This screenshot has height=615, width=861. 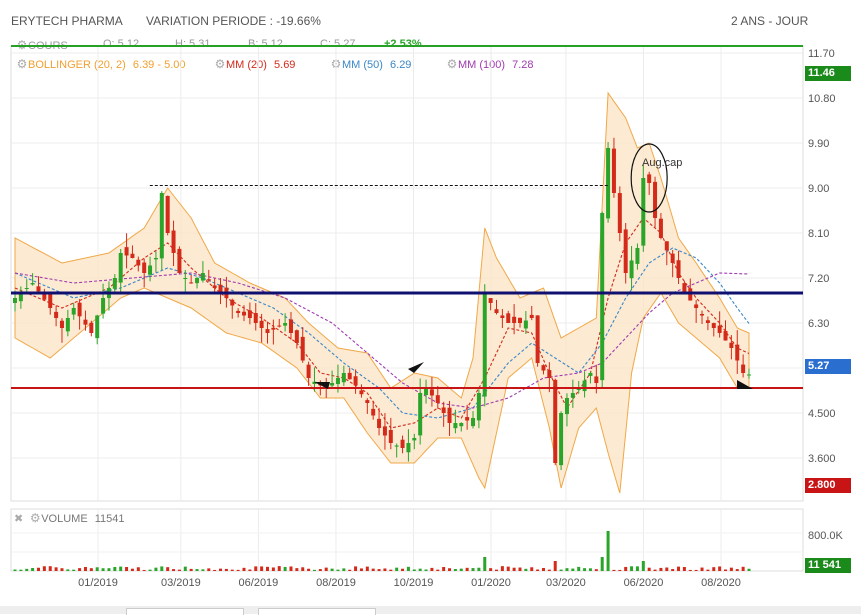 I want to click on volume-bars, so click(x=382, y=551).